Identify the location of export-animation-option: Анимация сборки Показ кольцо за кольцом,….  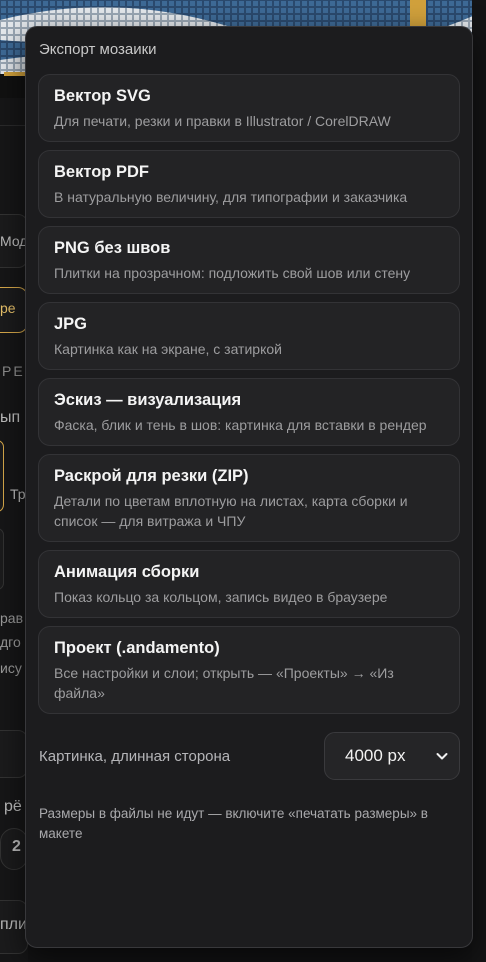
(249, 584).